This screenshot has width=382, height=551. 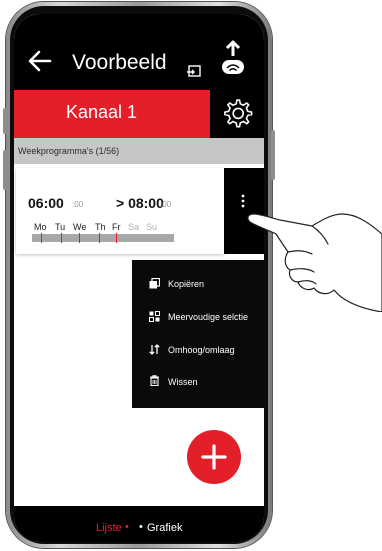 I want to click on end-seconds: :00, so click(x=166, y=204).